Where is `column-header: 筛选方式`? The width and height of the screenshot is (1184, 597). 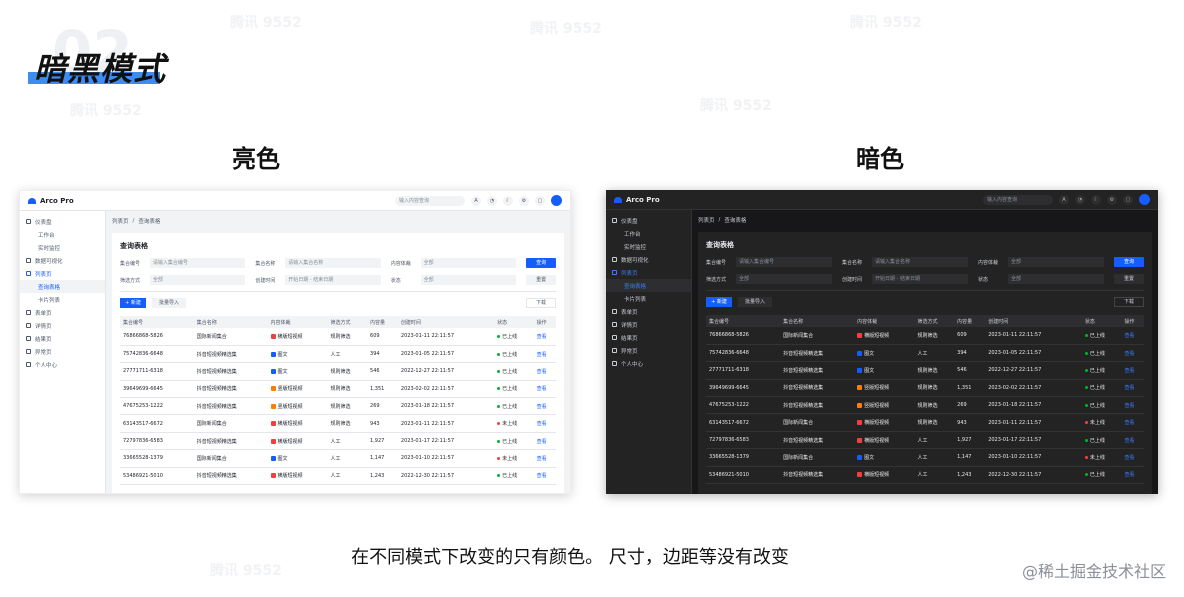 column-header: 筛选方式 is located at coordinates (934, 321).